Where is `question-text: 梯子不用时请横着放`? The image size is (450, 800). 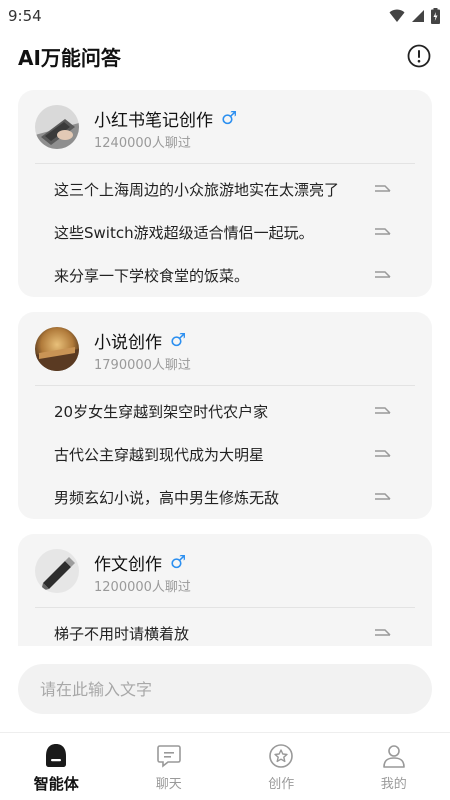 question-text: 梯子不用时请横着放 is located at coordinates (122, 634).